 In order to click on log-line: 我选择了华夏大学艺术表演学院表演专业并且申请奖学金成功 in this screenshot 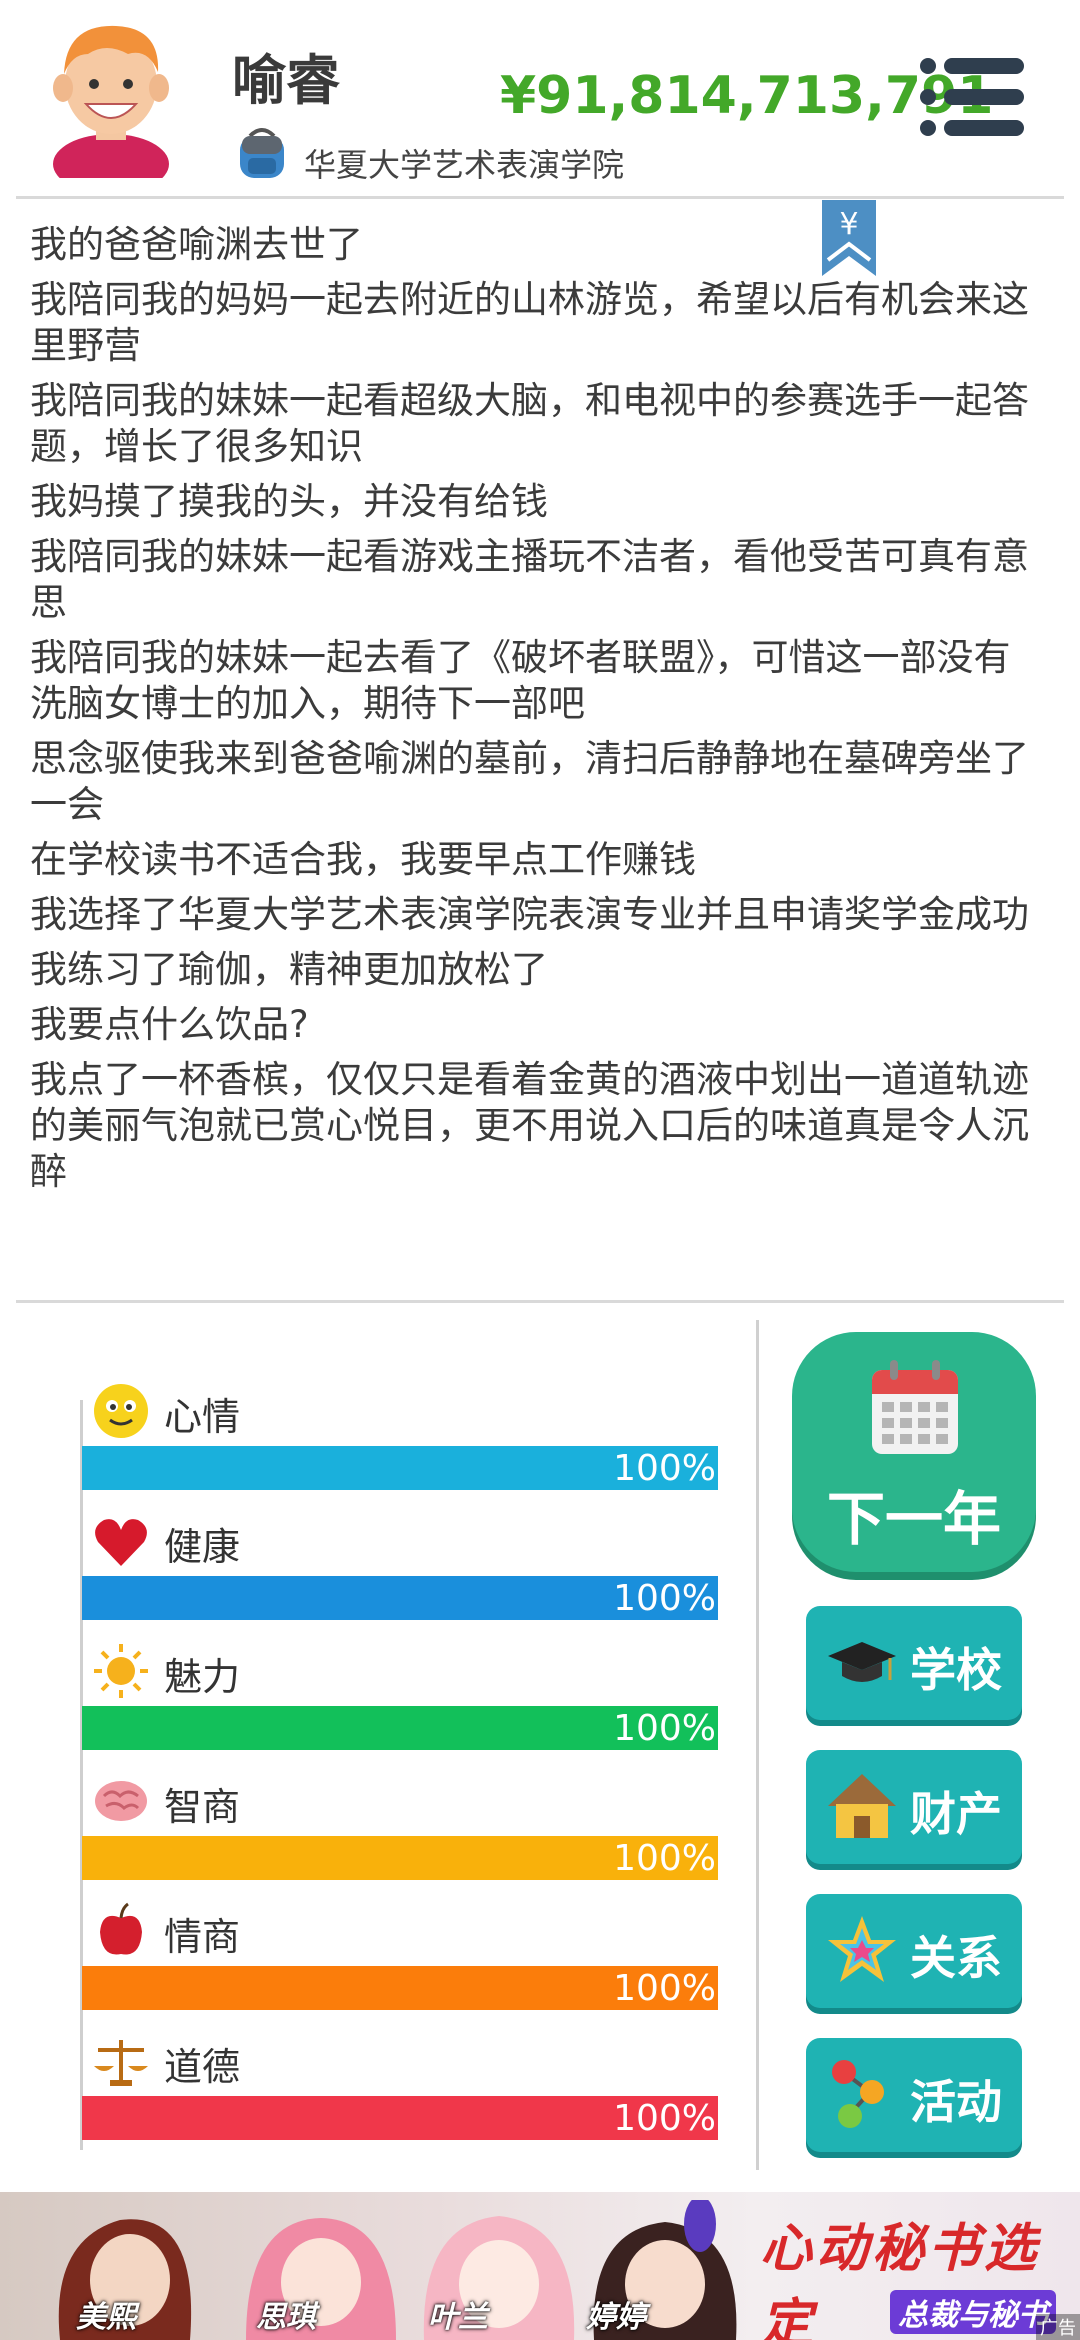, I will do `click(529, 914)`.